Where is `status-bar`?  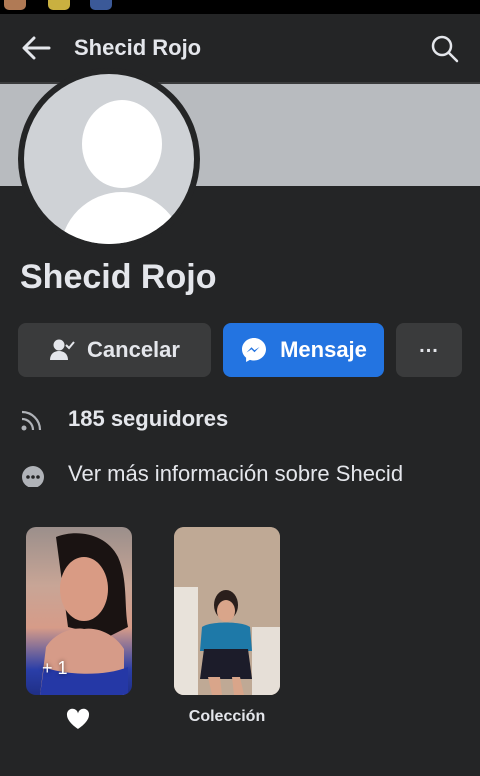 status-bar is located at coordinates (240, 7).